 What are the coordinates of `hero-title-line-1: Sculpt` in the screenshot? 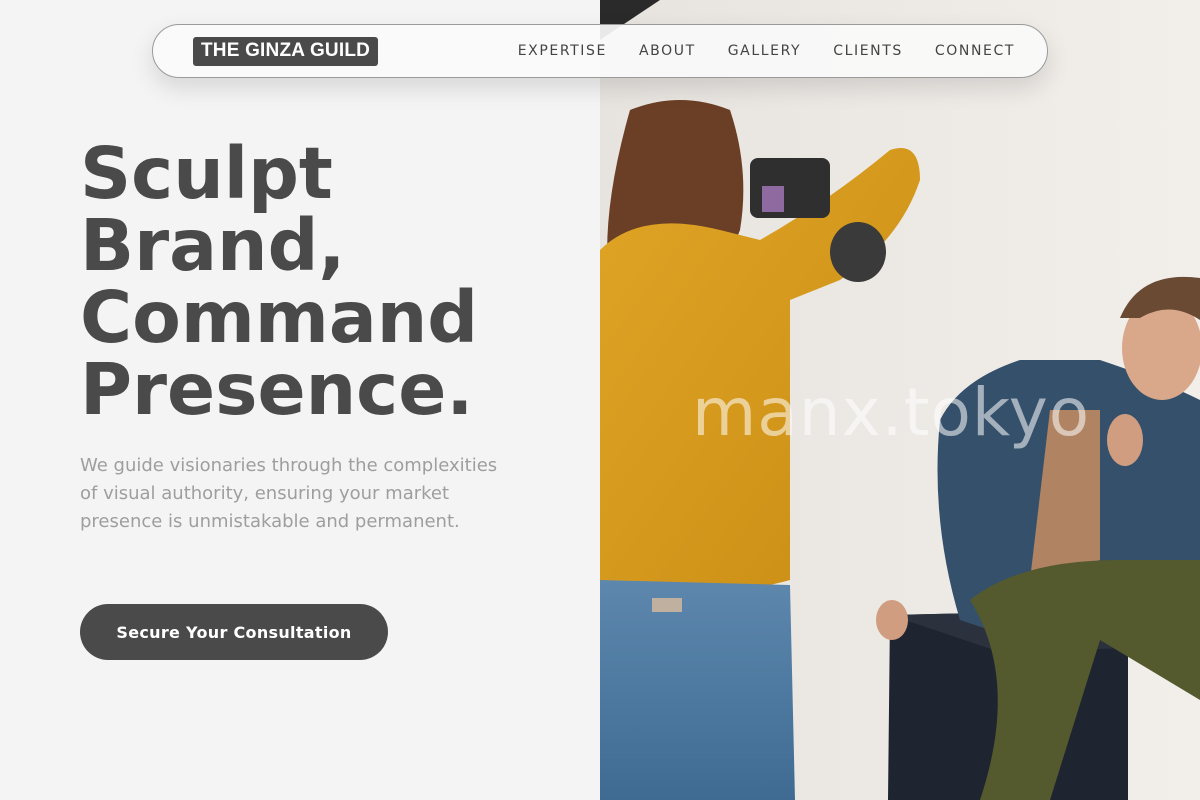 It's located at (206, 173).